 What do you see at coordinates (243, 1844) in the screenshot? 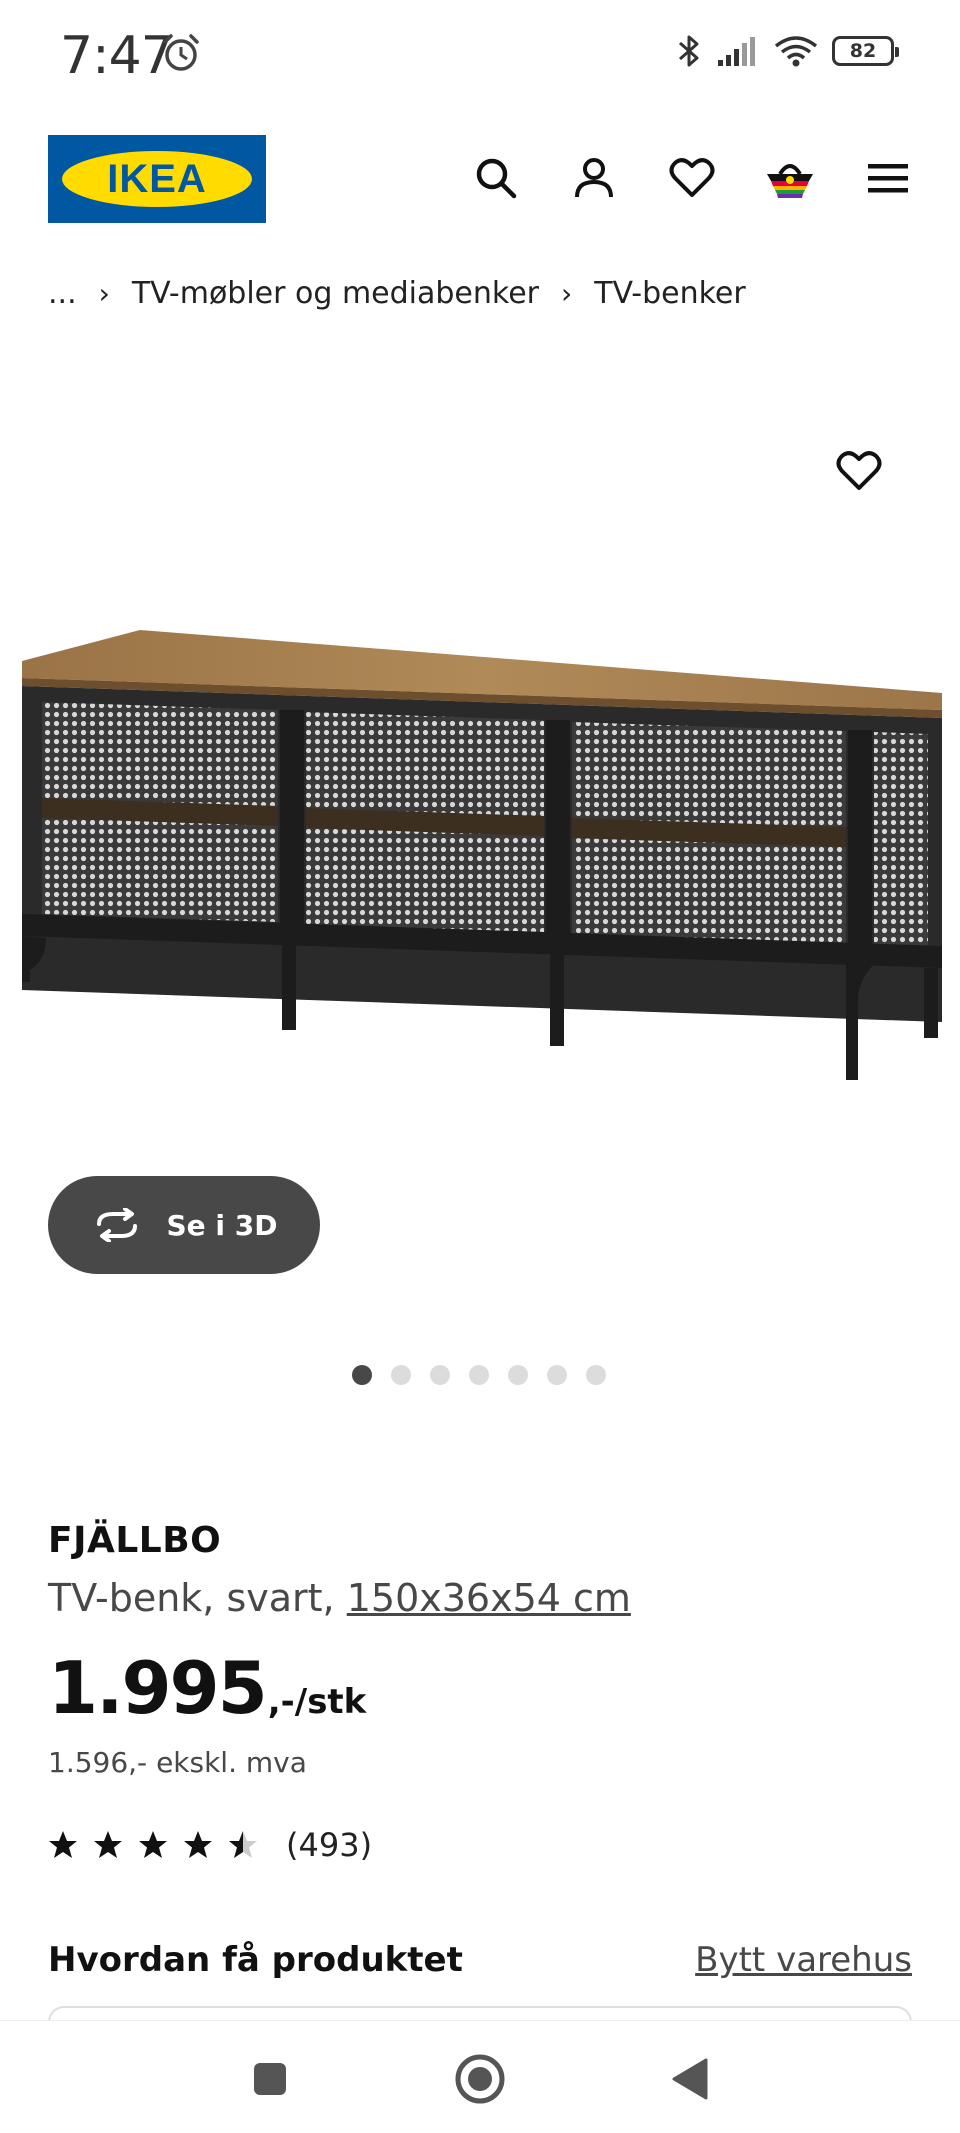
I see `half-star-icon` at bounding box center [243, 1844].